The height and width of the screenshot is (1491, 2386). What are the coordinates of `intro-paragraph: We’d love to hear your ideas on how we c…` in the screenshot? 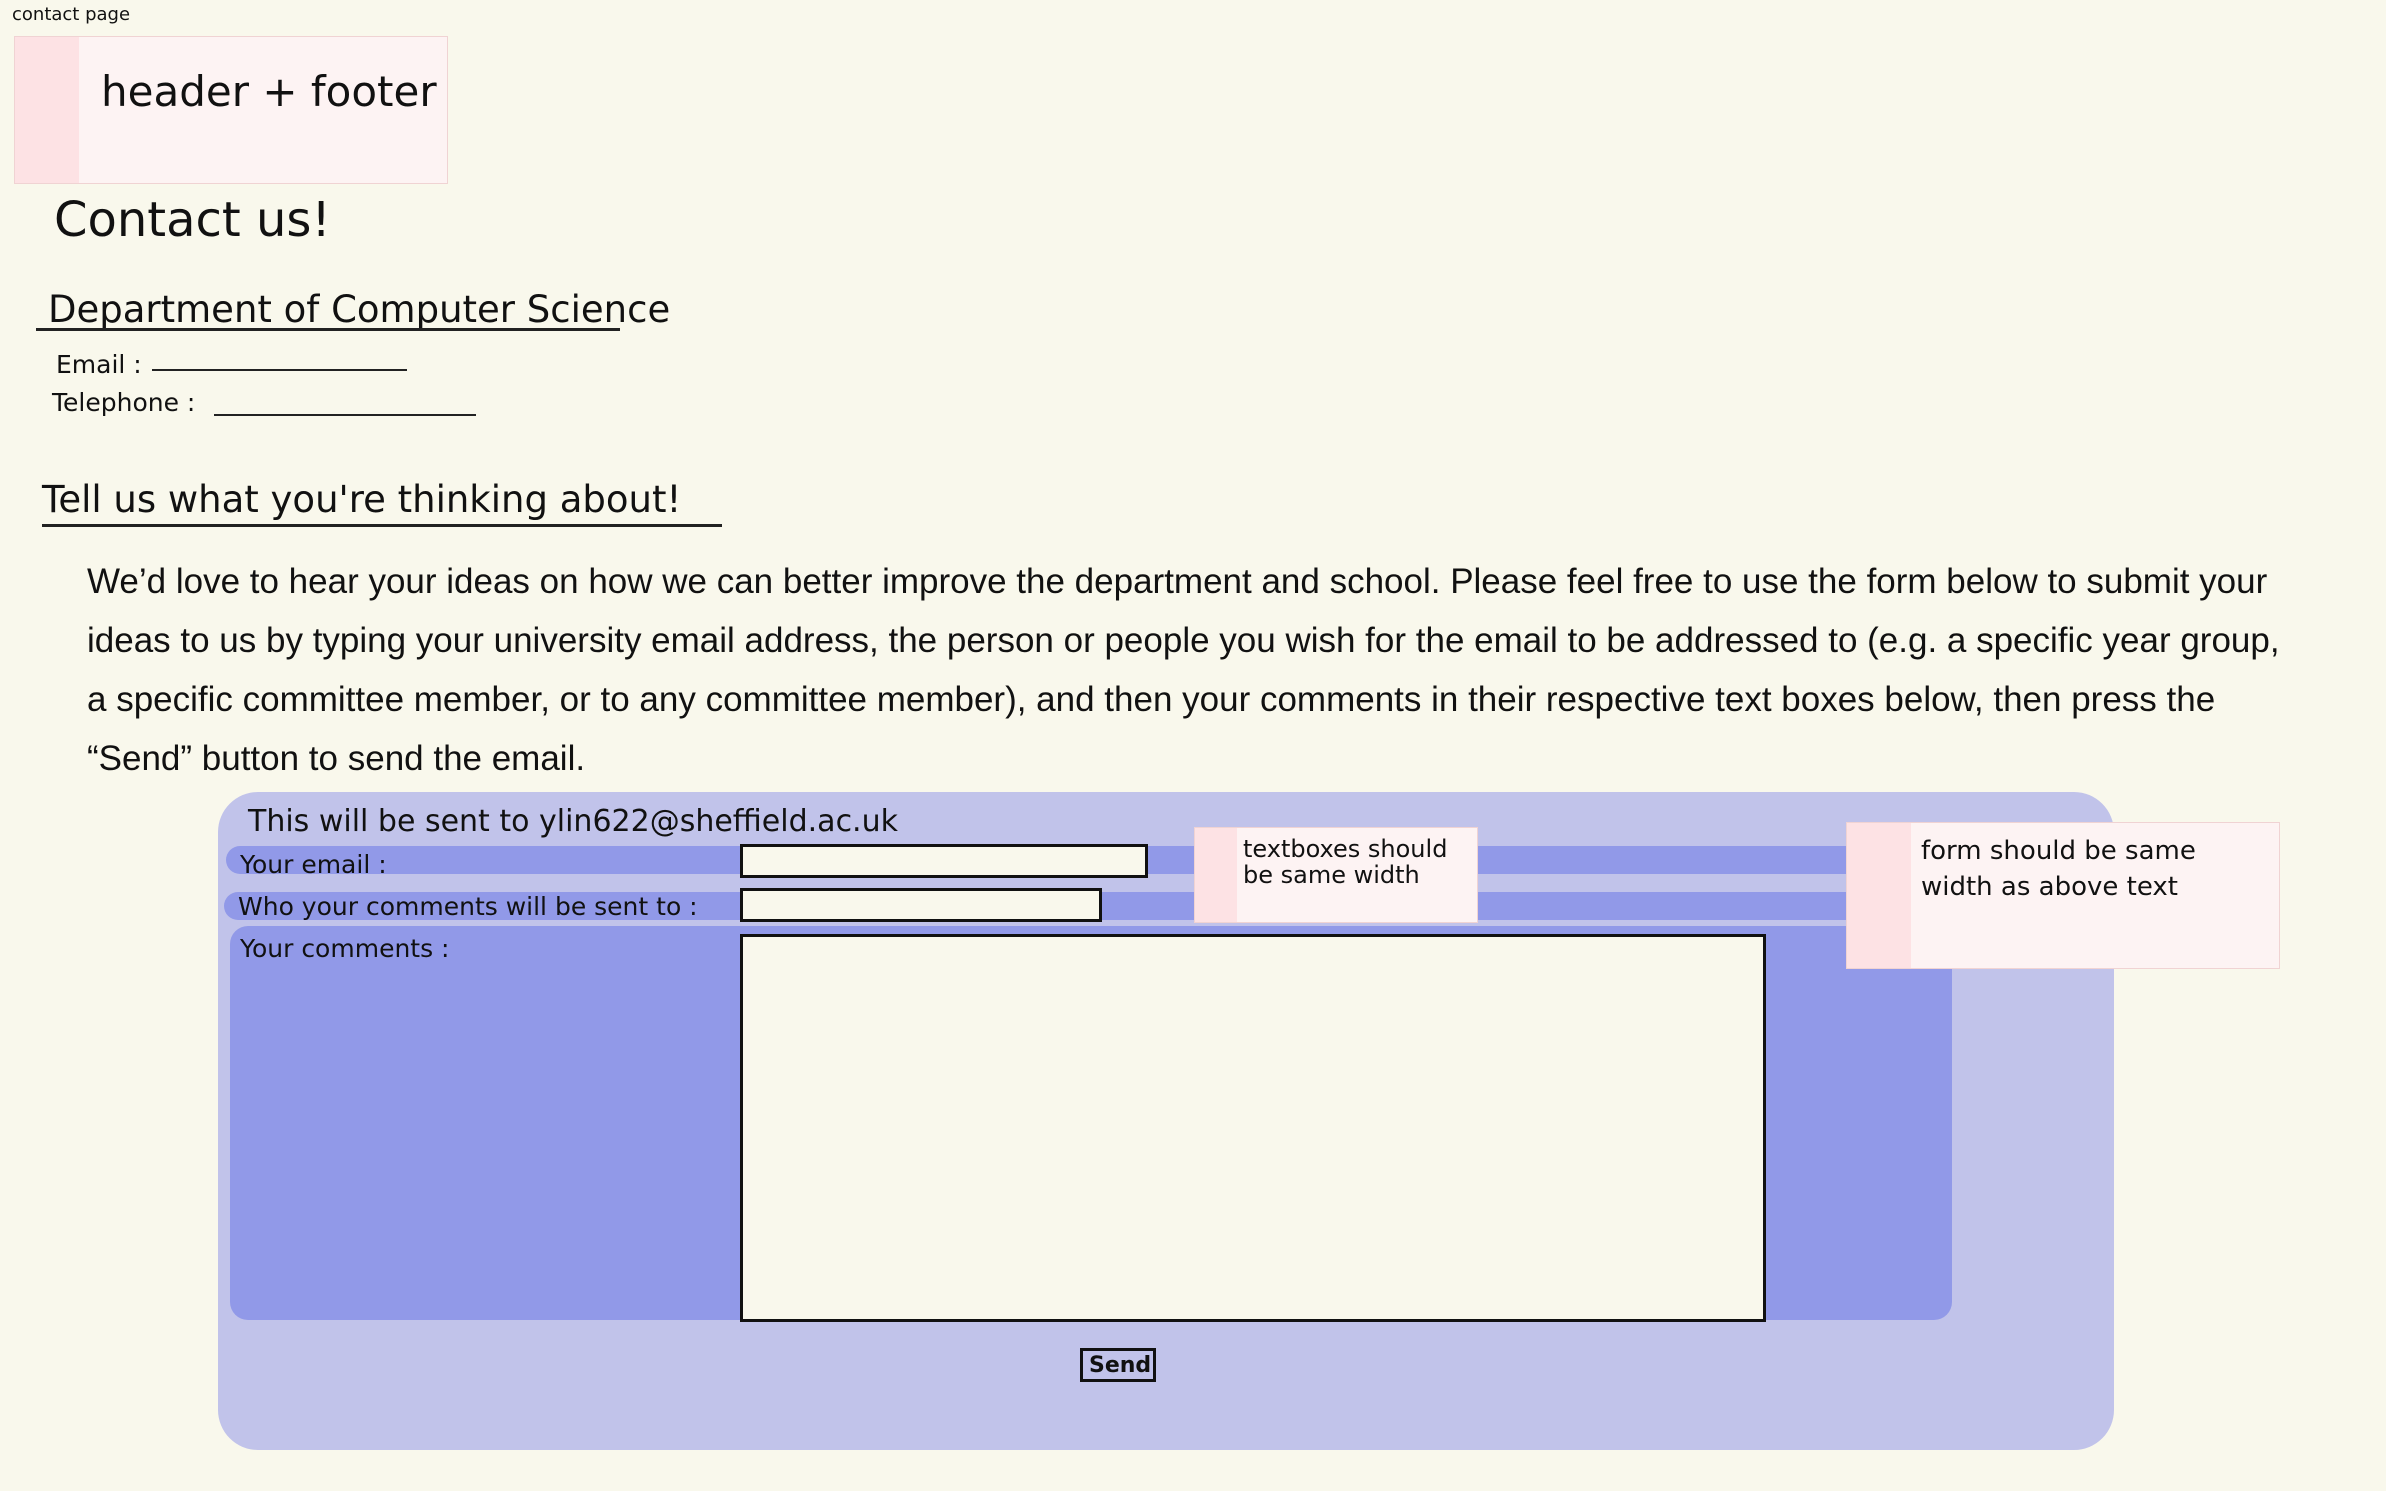 It's located at (1183, 670).